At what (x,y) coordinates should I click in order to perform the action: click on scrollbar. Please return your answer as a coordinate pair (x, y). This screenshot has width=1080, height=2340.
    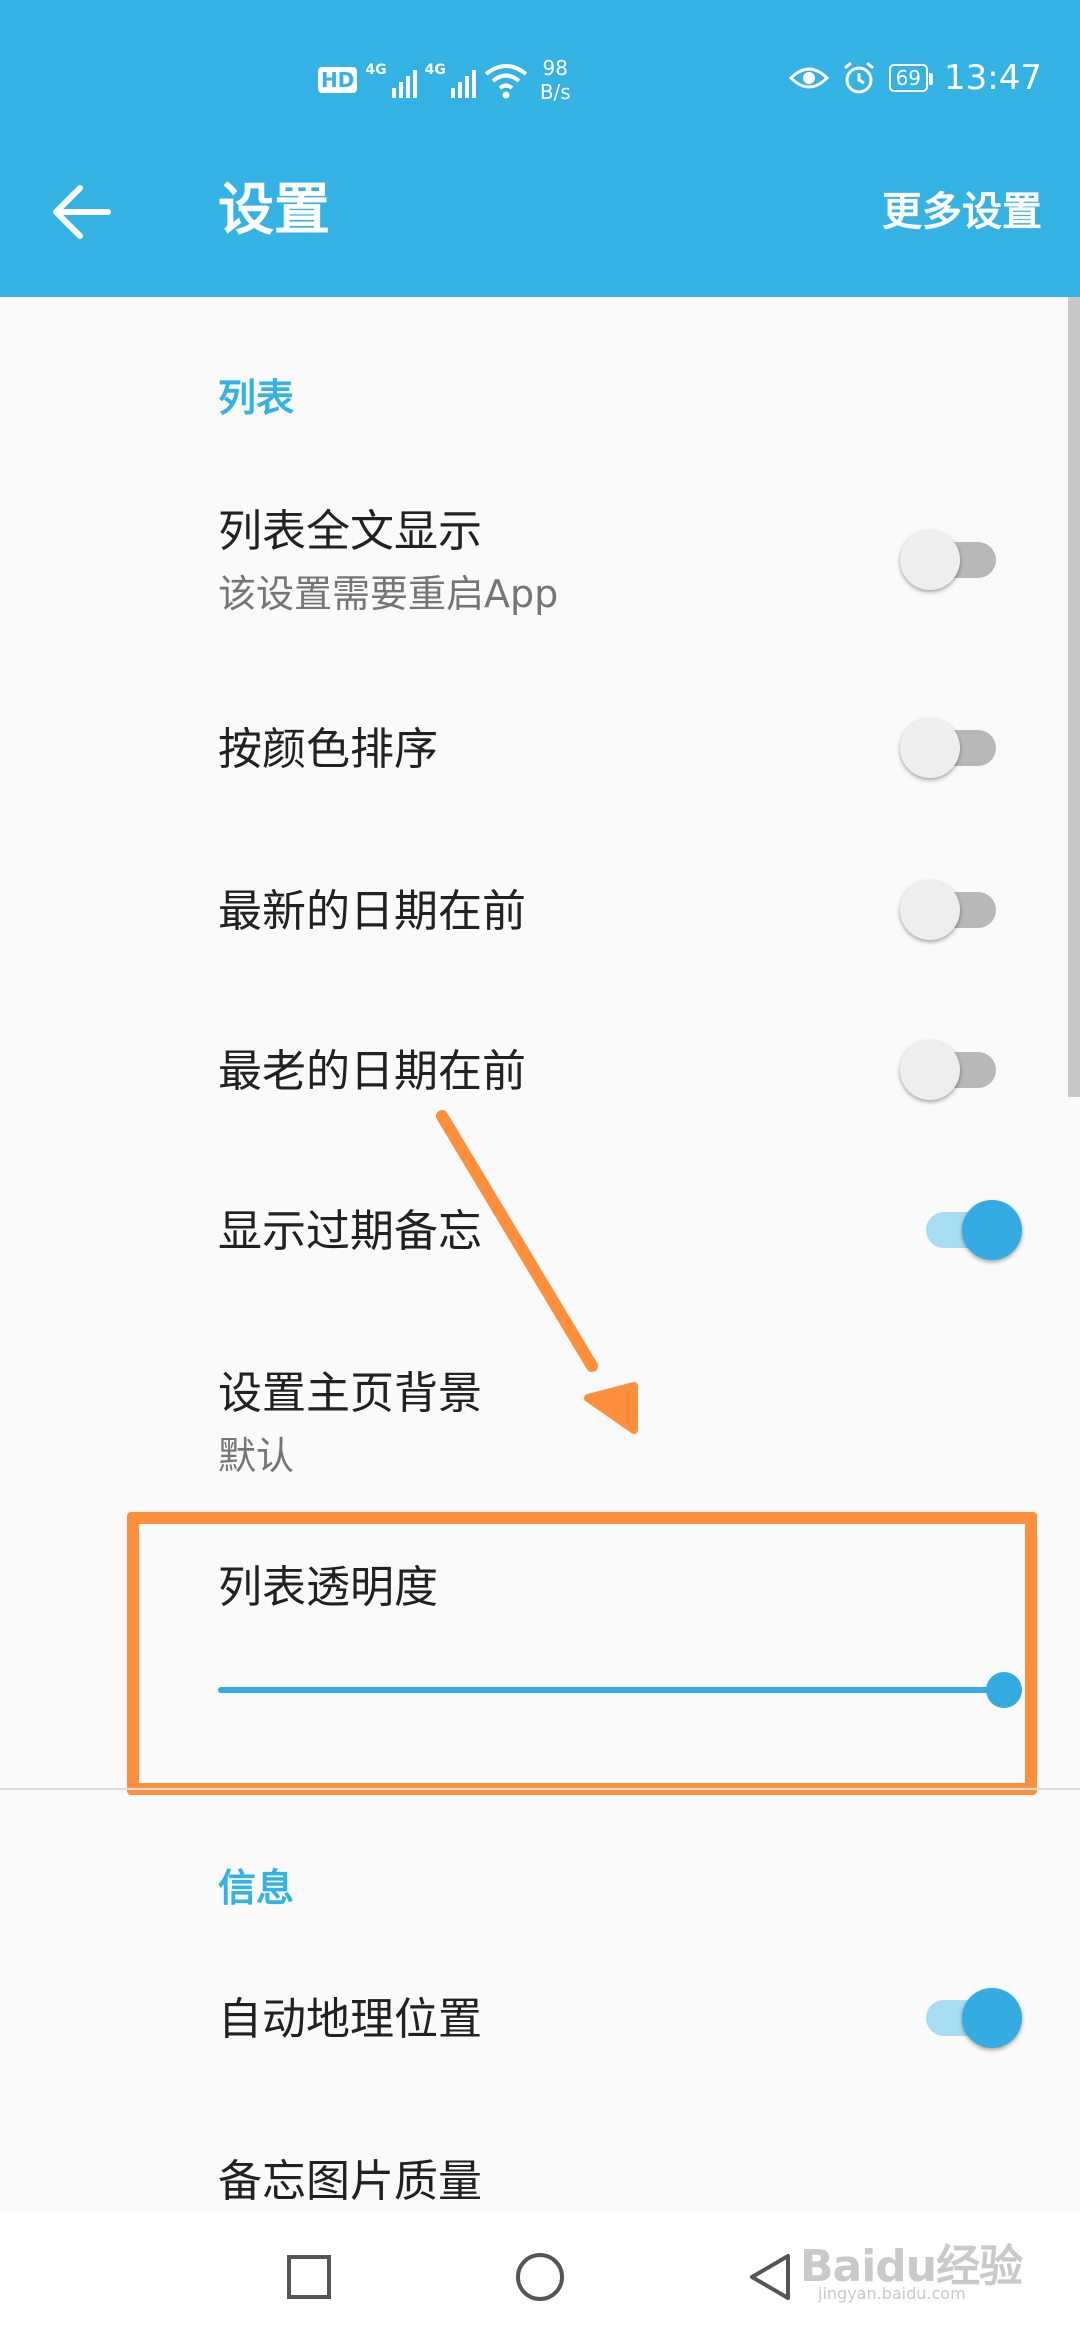
    Looking at the image, I should click on (1074, 697).